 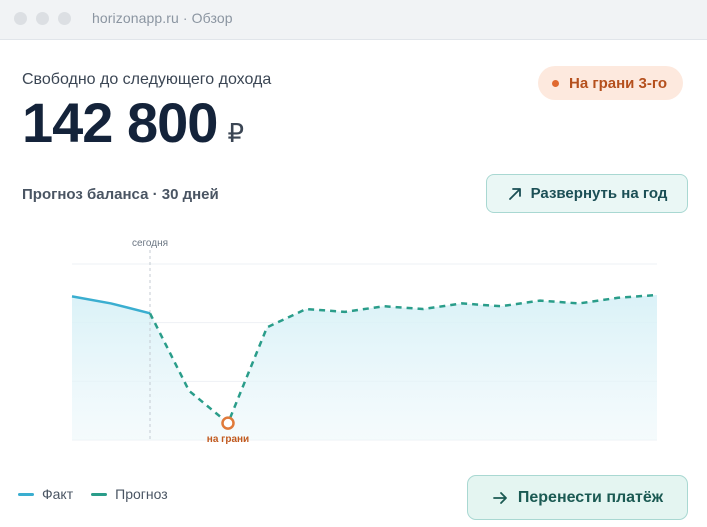 I want to click on chart-legend: Факт Прогноз, so click(x=102, y=494).